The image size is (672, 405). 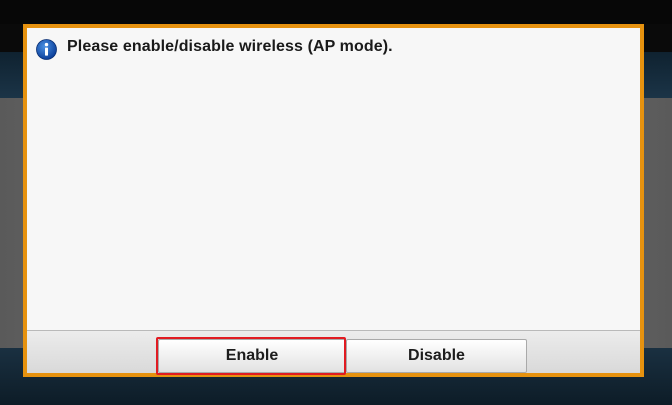 I want to click on enable-button: Enable, so click(x=252, y=356).